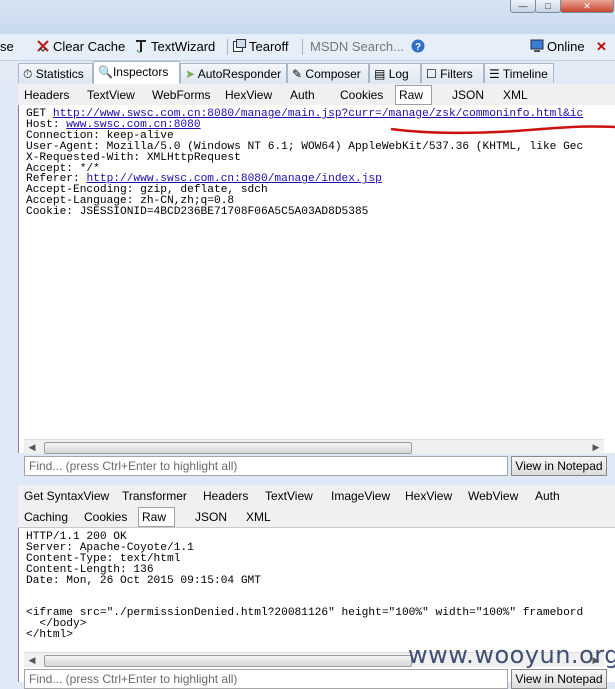 The height and width of the screenshot is (689, 615). I want to click on tab-filters: ☐ Filters, so click(452, 73).